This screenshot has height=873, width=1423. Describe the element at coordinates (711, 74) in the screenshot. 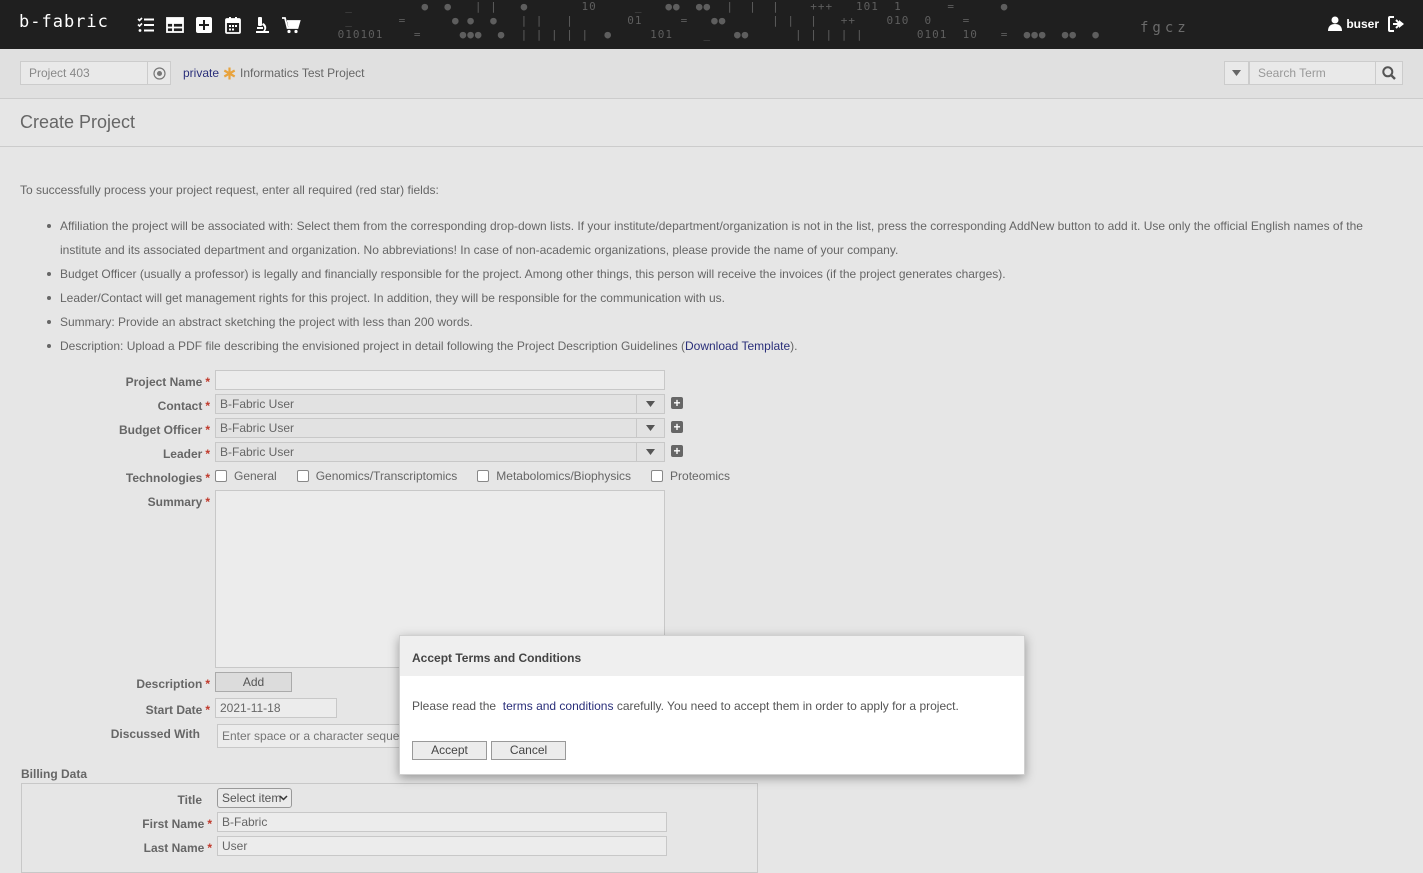

I see `project-bar: private Informatics Test Project` at that location.